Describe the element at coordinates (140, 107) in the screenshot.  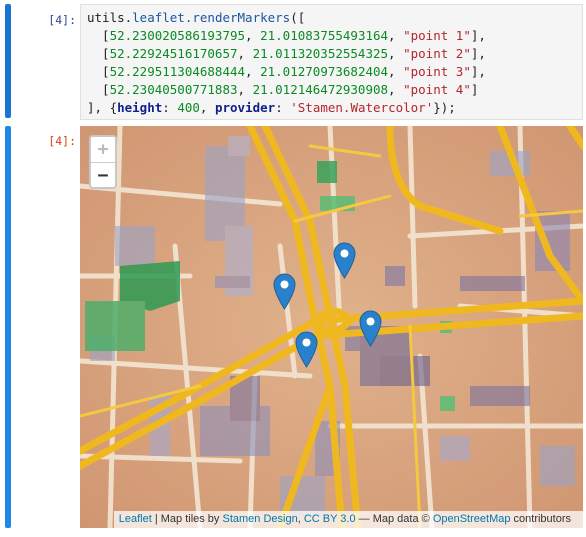
I see `code-height-key: height` at that location.